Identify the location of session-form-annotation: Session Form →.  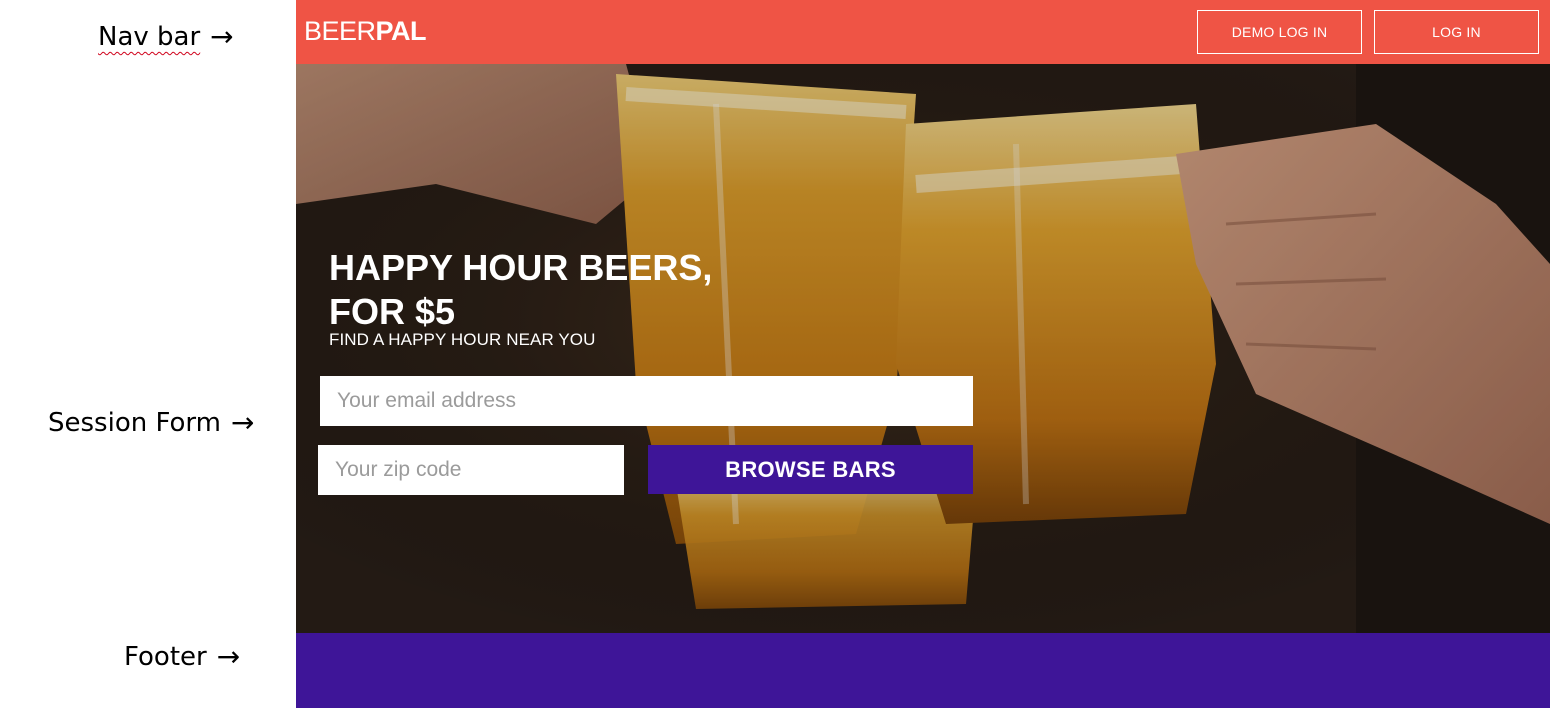
(151, 423).